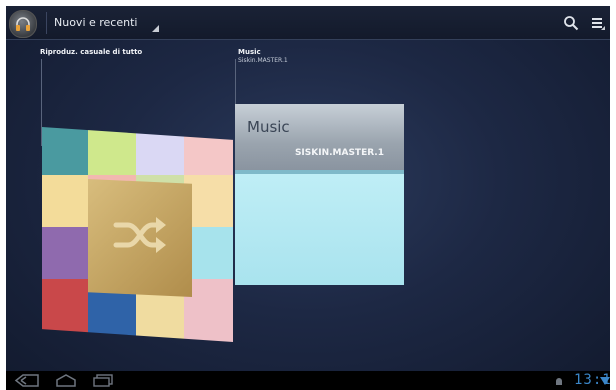 The image size is (616, 390). I want to click on music-album-card: Music SISKIN.MASTER.1, so click(319, 194).